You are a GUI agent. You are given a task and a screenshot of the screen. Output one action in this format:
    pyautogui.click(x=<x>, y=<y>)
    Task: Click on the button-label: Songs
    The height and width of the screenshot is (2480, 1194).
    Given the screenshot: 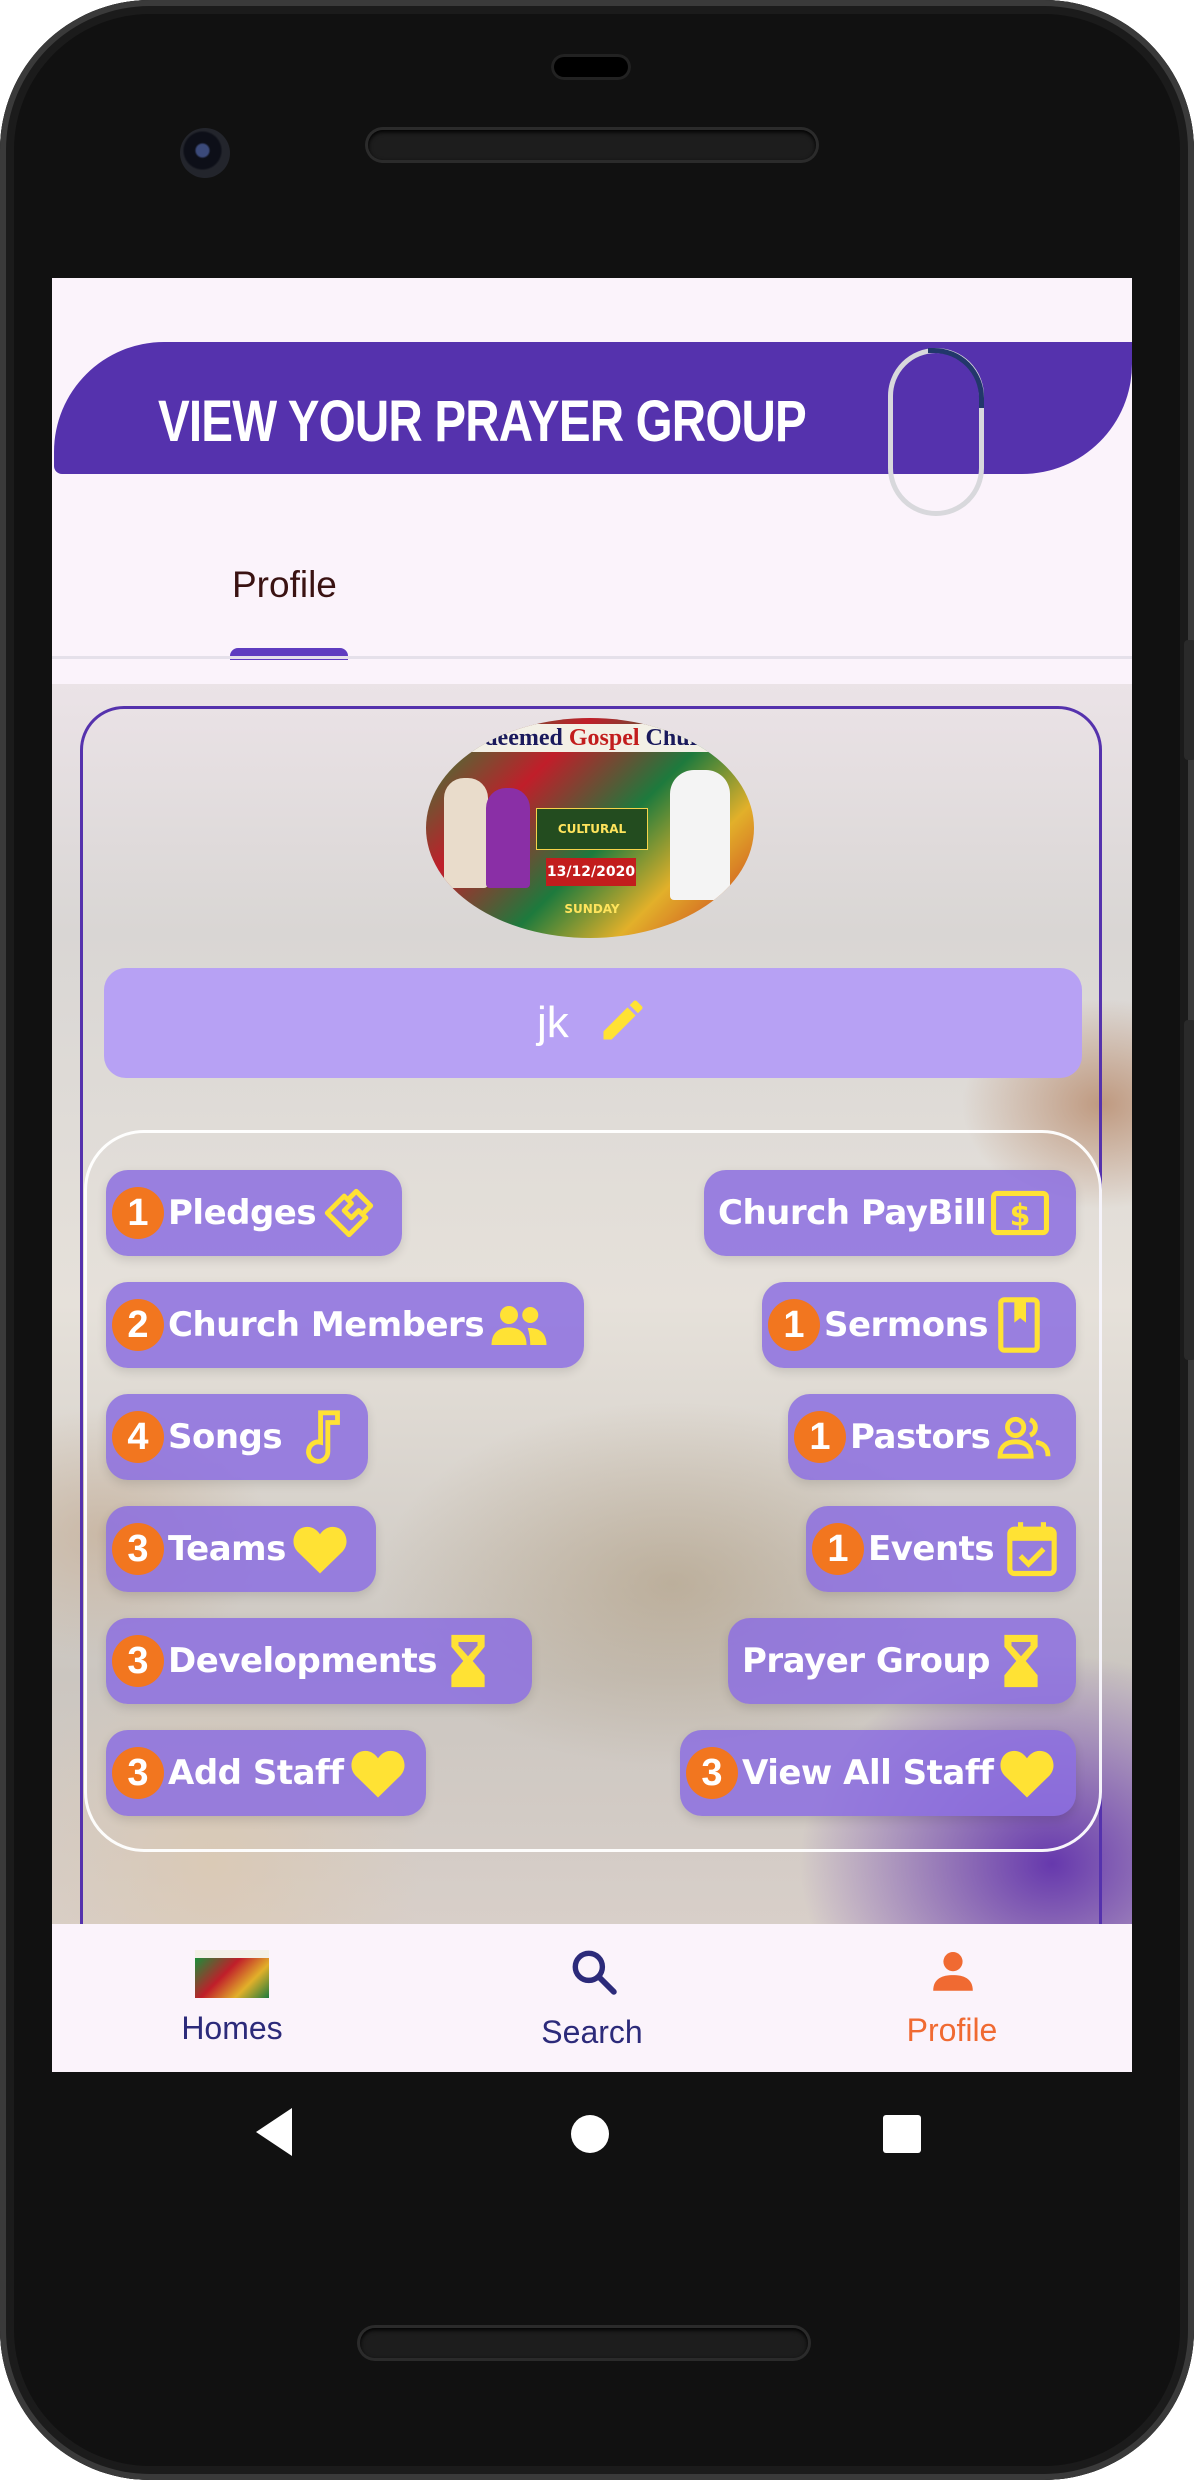 What is the action you would take?
    pyautogui.click(x=225, y=1437)
    